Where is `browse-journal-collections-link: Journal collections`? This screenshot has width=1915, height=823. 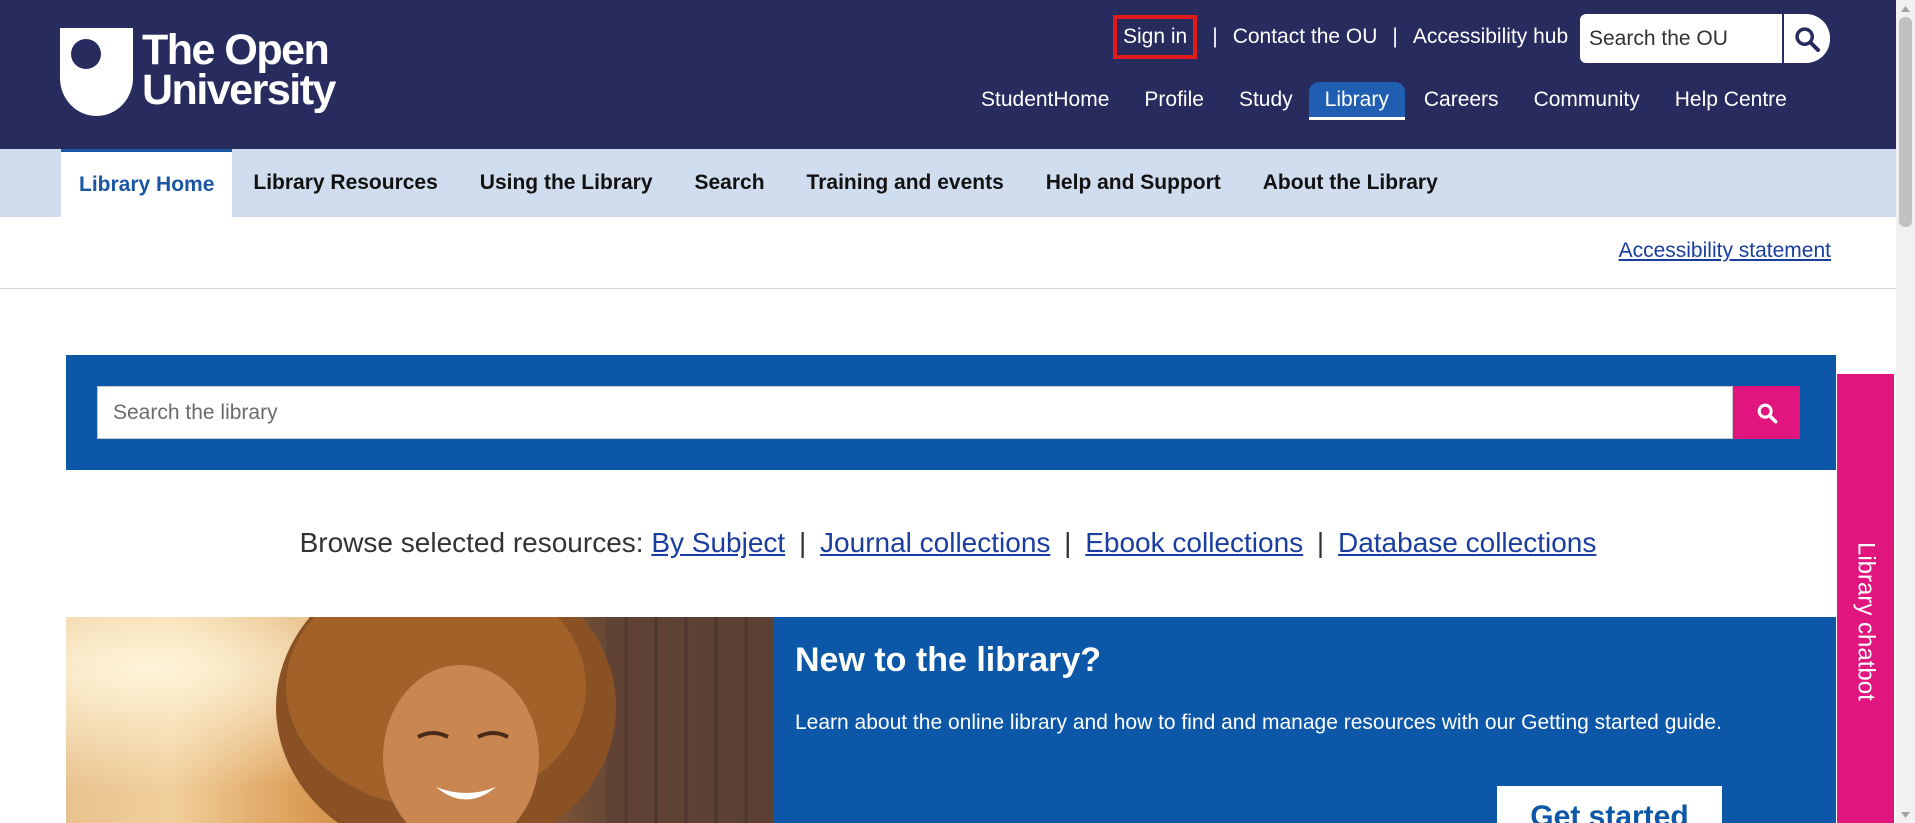 browse-journal-collections-link: Journal collections is located at coordinates (935, 542).